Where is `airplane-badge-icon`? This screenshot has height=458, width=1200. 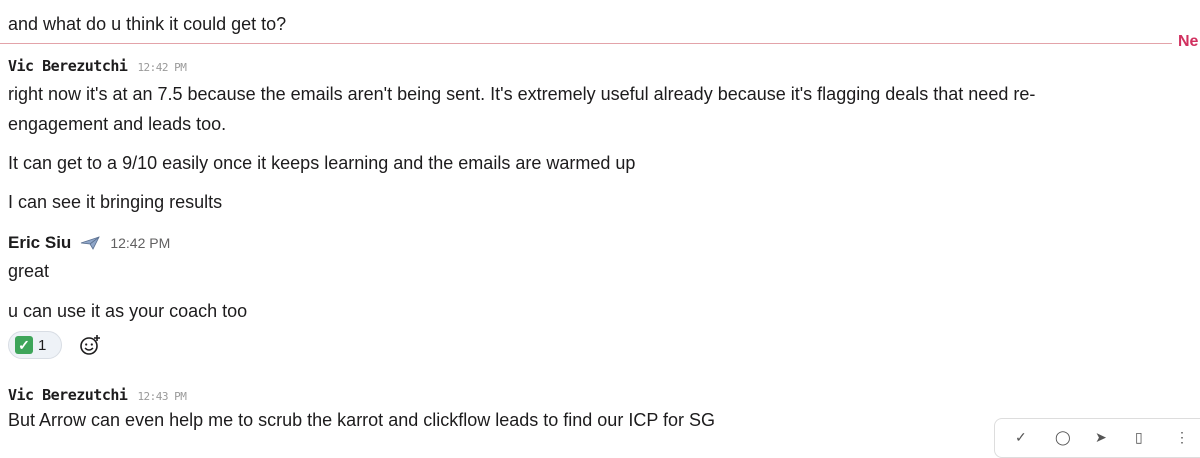
airplane-badge-icon is located at coordinates (90, 243).